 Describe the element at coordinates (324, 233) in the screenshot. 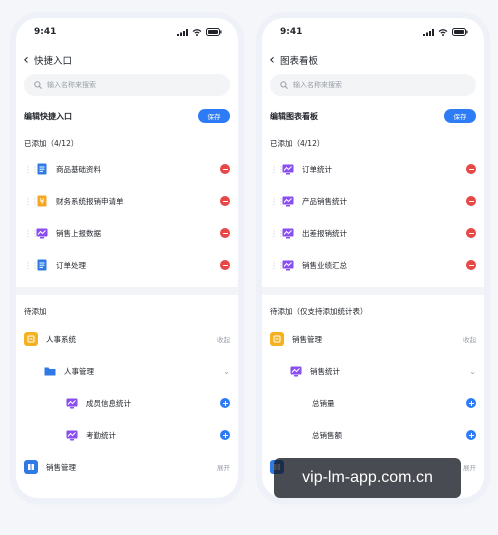

I see `added-item-label: 出差报销统计` at that location.